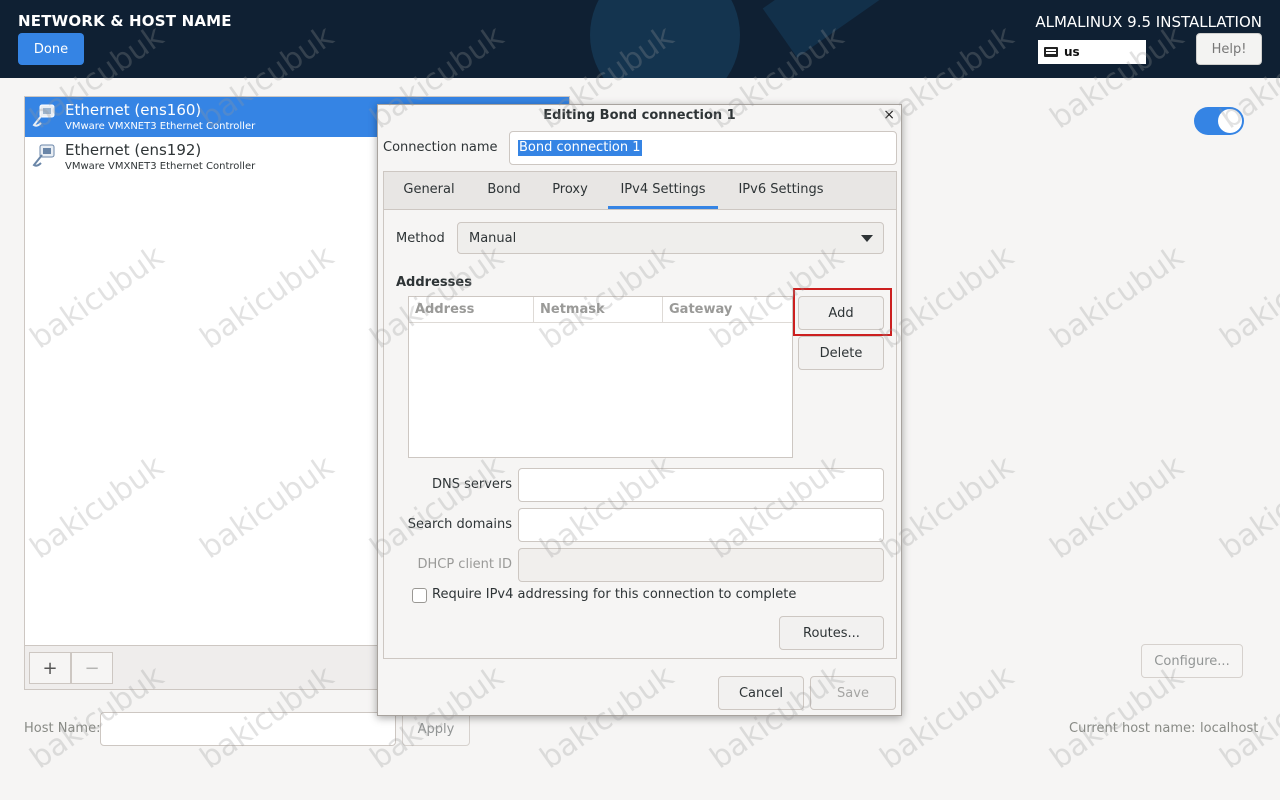 This screenshot has height=800, width=1280. I want to click on current-host-name-value: localhost, so click(1229, 728).